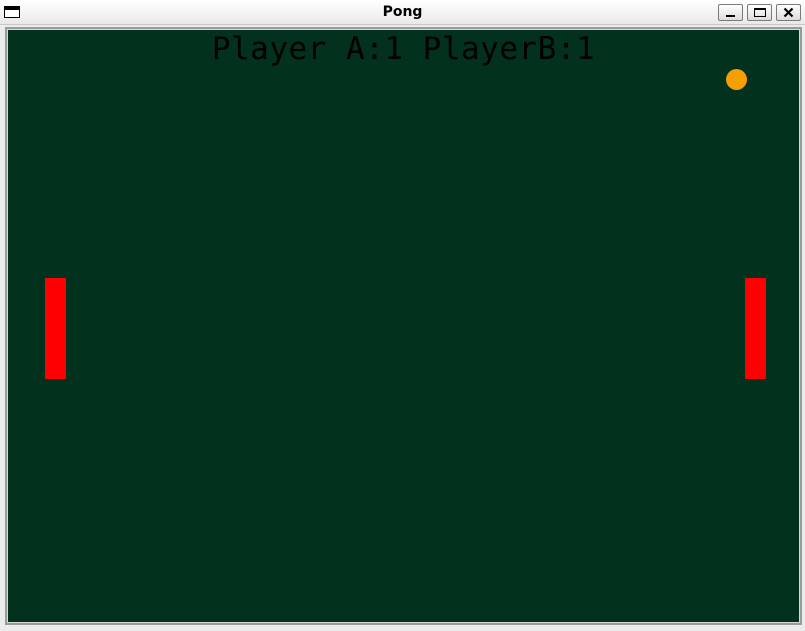 The width and height of the screenshot is (805, 631). Describe the element at coordinates (403, 49) in the screenshot. I see `score-display: Player A:1 PlayerB:1` at that location.